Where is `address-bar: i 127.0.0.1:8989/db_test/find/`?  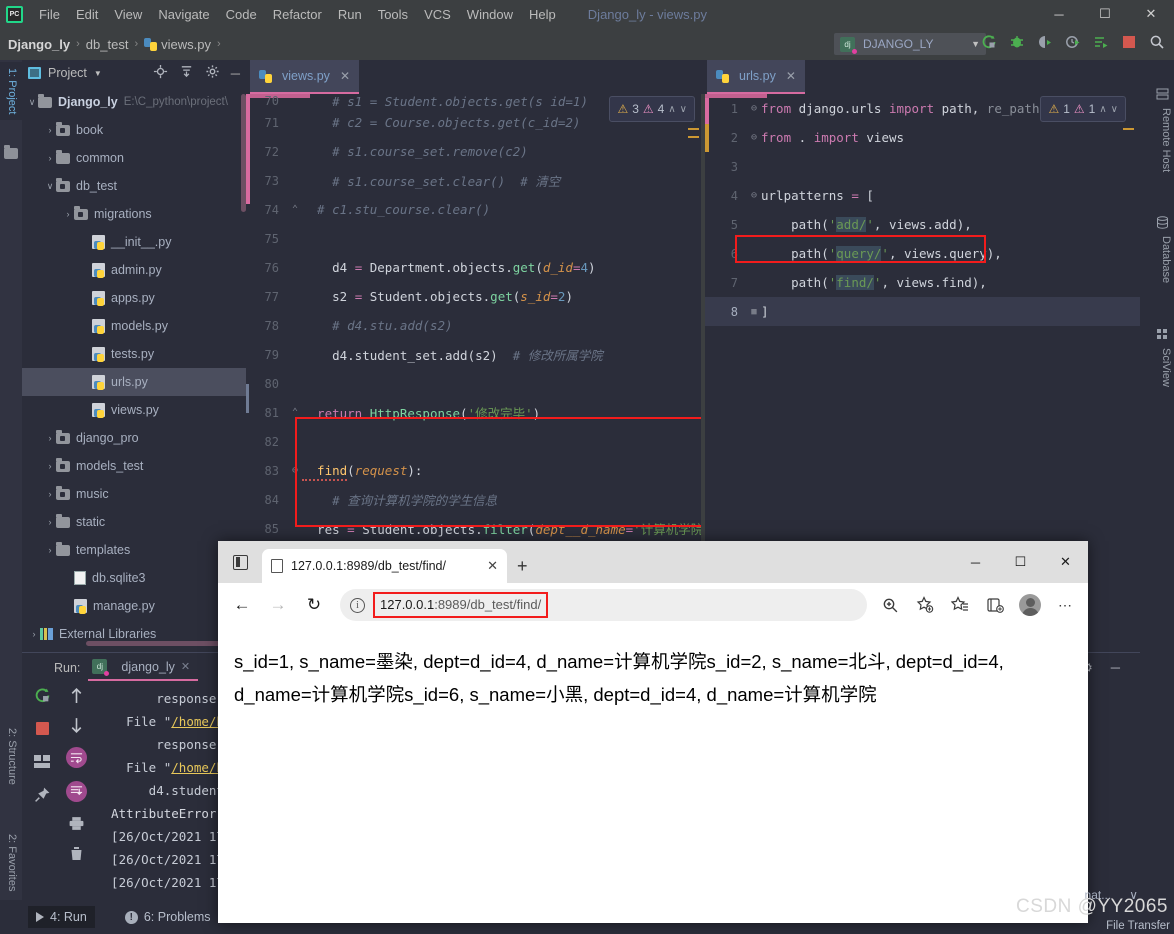 address-bar: i 127.0.0.1:8989/db_test/find/ is located at coordinates (603, 605).